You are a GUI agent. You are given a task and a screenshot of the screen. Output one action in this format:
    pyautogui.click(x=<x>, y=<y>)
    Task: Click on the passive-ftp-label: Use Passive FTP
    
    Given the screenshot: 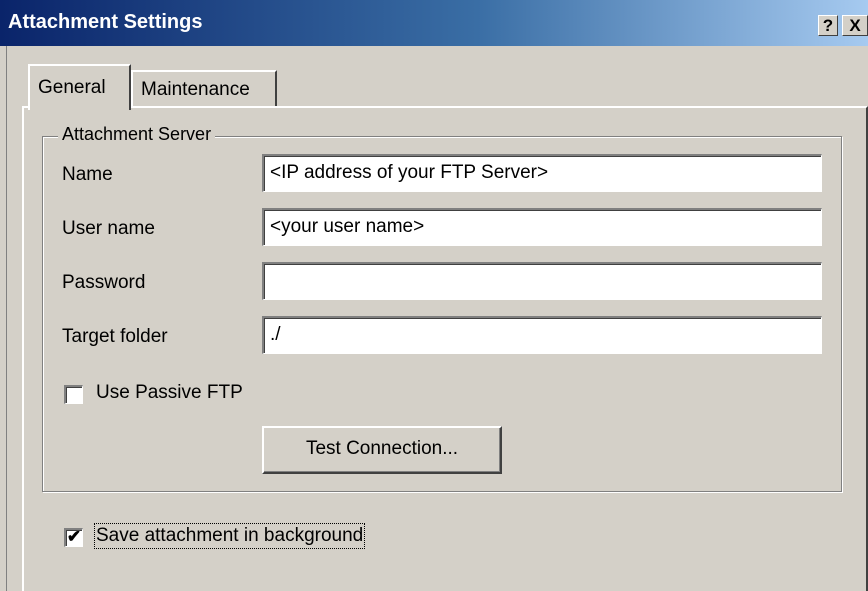 What is the action you would take?
    pyautogui.click(x=169, y=393)
    